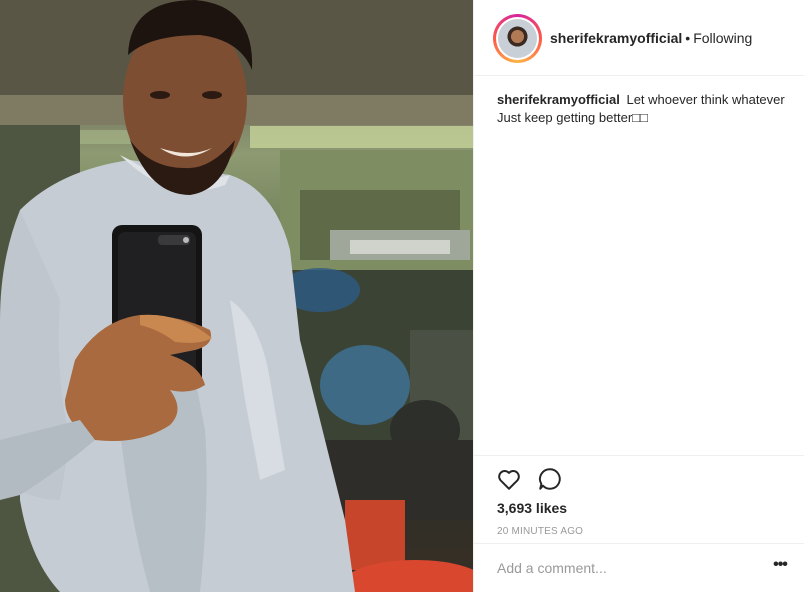 The width and height of the screenshot is (804, 592). Describe the element at coordinates (627, 568) in the screenshot. I see `add-comment-input` at that location.